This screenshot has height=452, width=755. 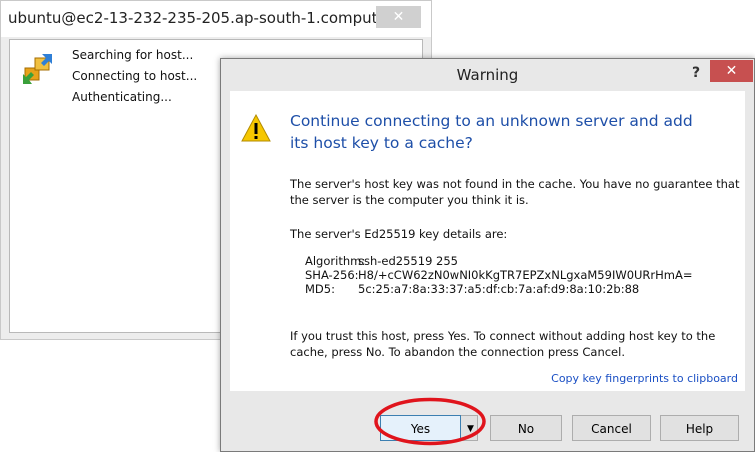 What do you see at coordinates (399, 234) in the screenshot?
I see `warning-paragraph-key-details: The server's Ed25519 key details are:` at bounding box center [399, 234].